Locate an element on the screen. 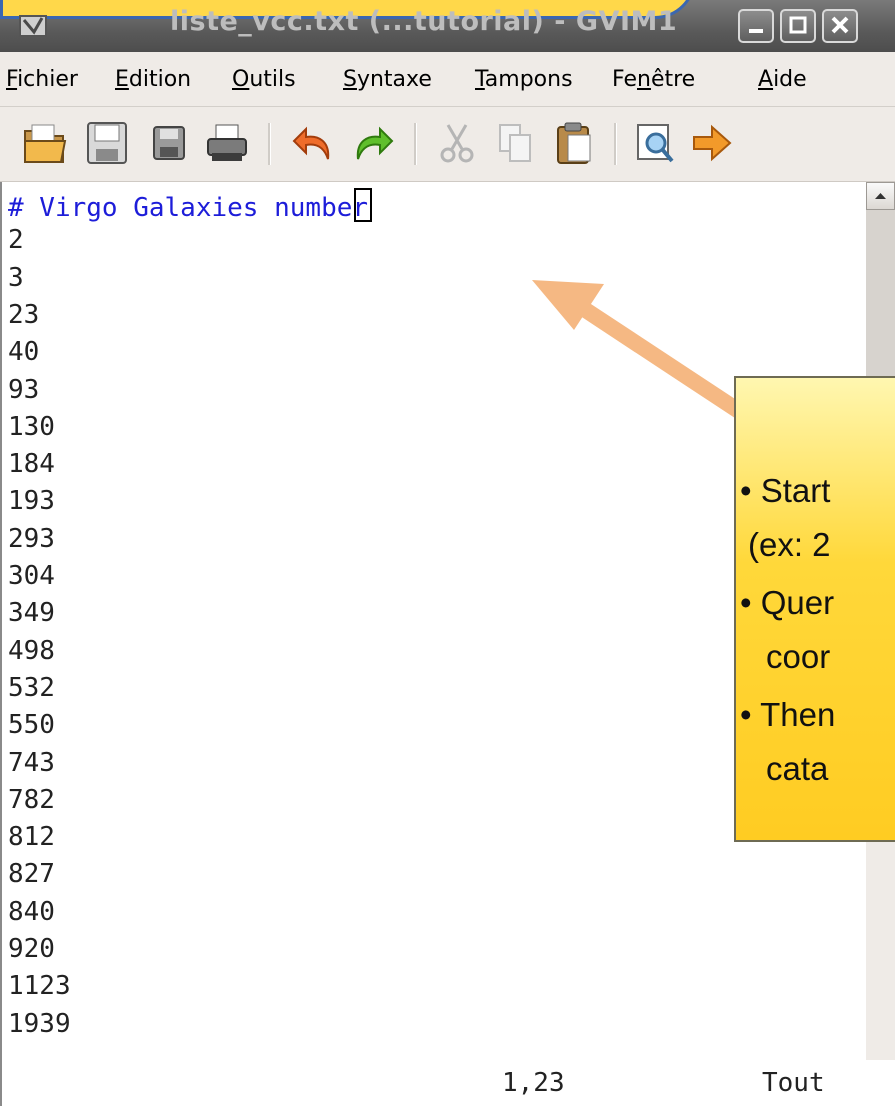 The image size is (895, 1106). callout-line: cata is located at coordinates (797, 768).